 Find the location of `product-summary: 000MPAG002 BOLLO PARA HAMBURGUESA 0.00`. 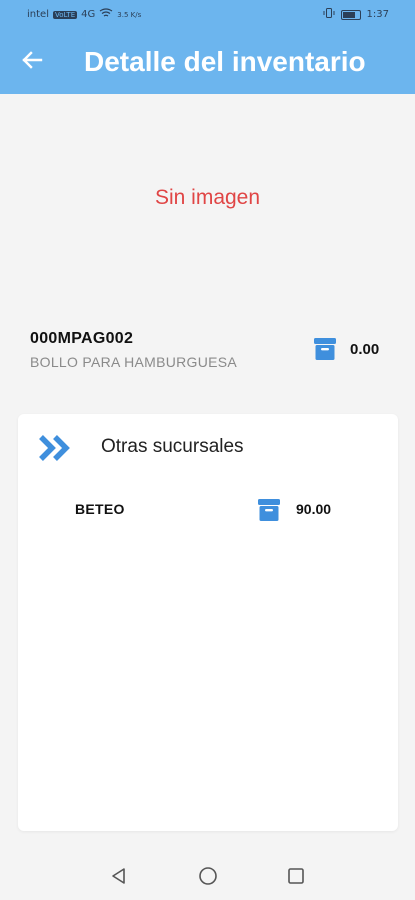

product-summary: 000MPAG002 BOLLO PARA HAMBURGUESA 0.00 is located at coordinates (210, 352).